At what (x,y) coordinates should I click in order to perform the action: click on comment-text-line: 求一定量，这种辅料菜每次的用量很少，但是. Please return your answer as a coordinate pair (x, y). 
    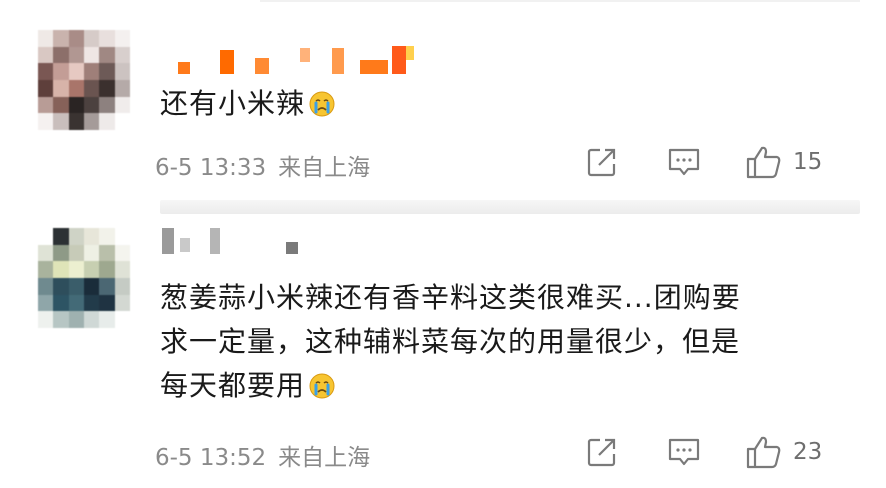
    Looking at the image, I should click on (450, 341).